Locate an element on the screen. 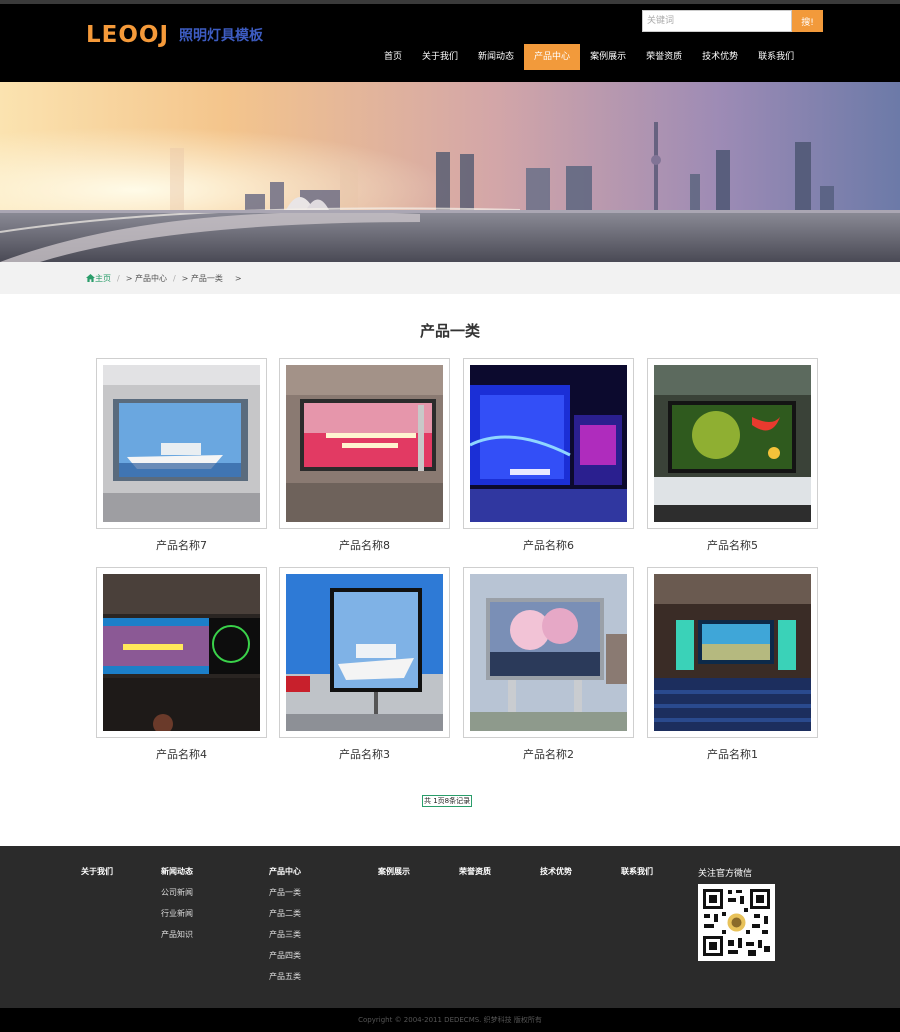  product-name: 产品名称1 is located at coordinates (732, 754).